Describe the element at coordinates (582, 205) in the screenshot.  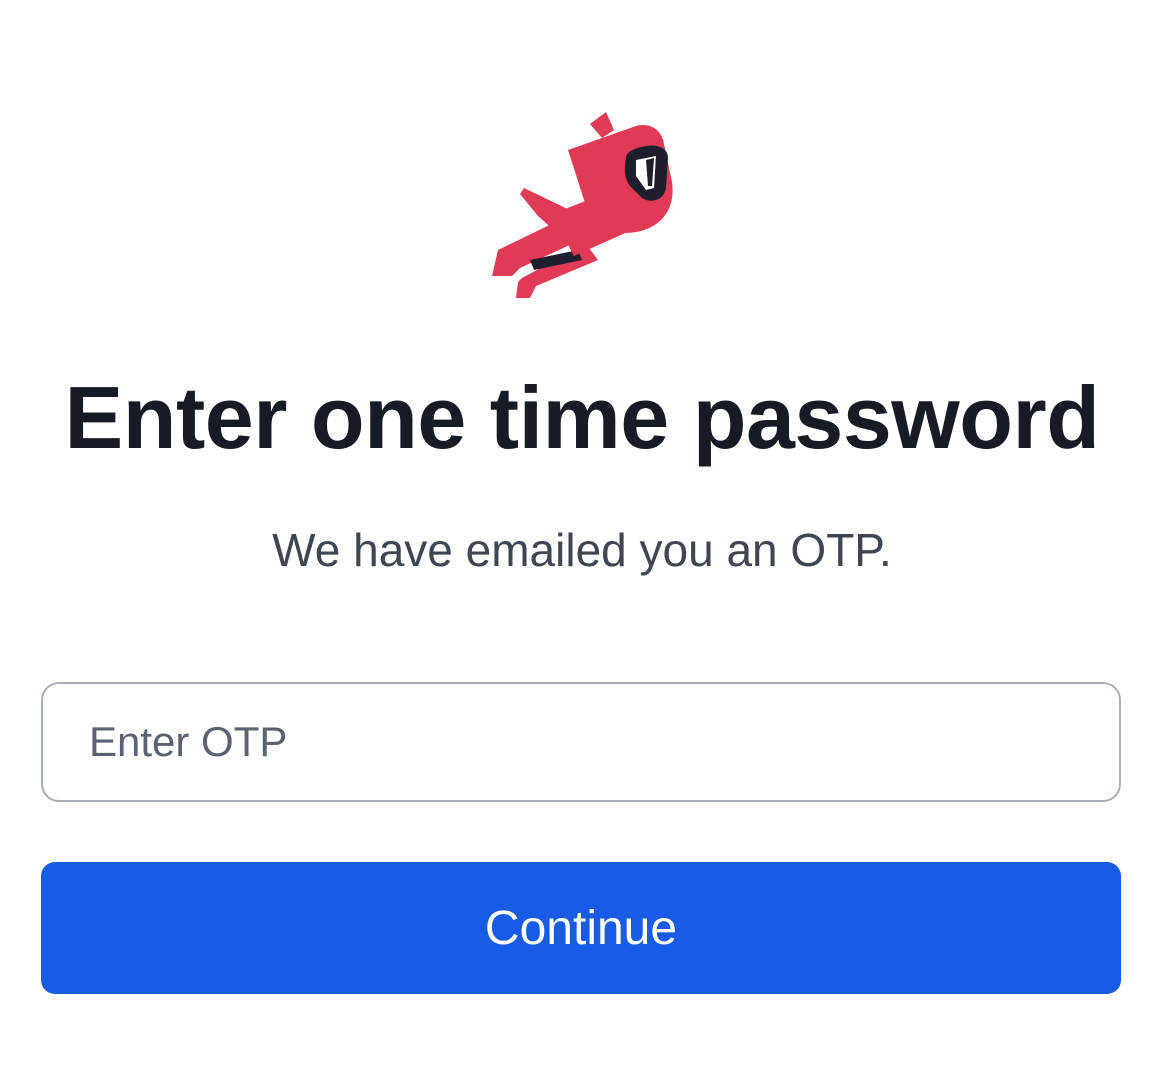
I see `flying-ninja-icon` at that location.